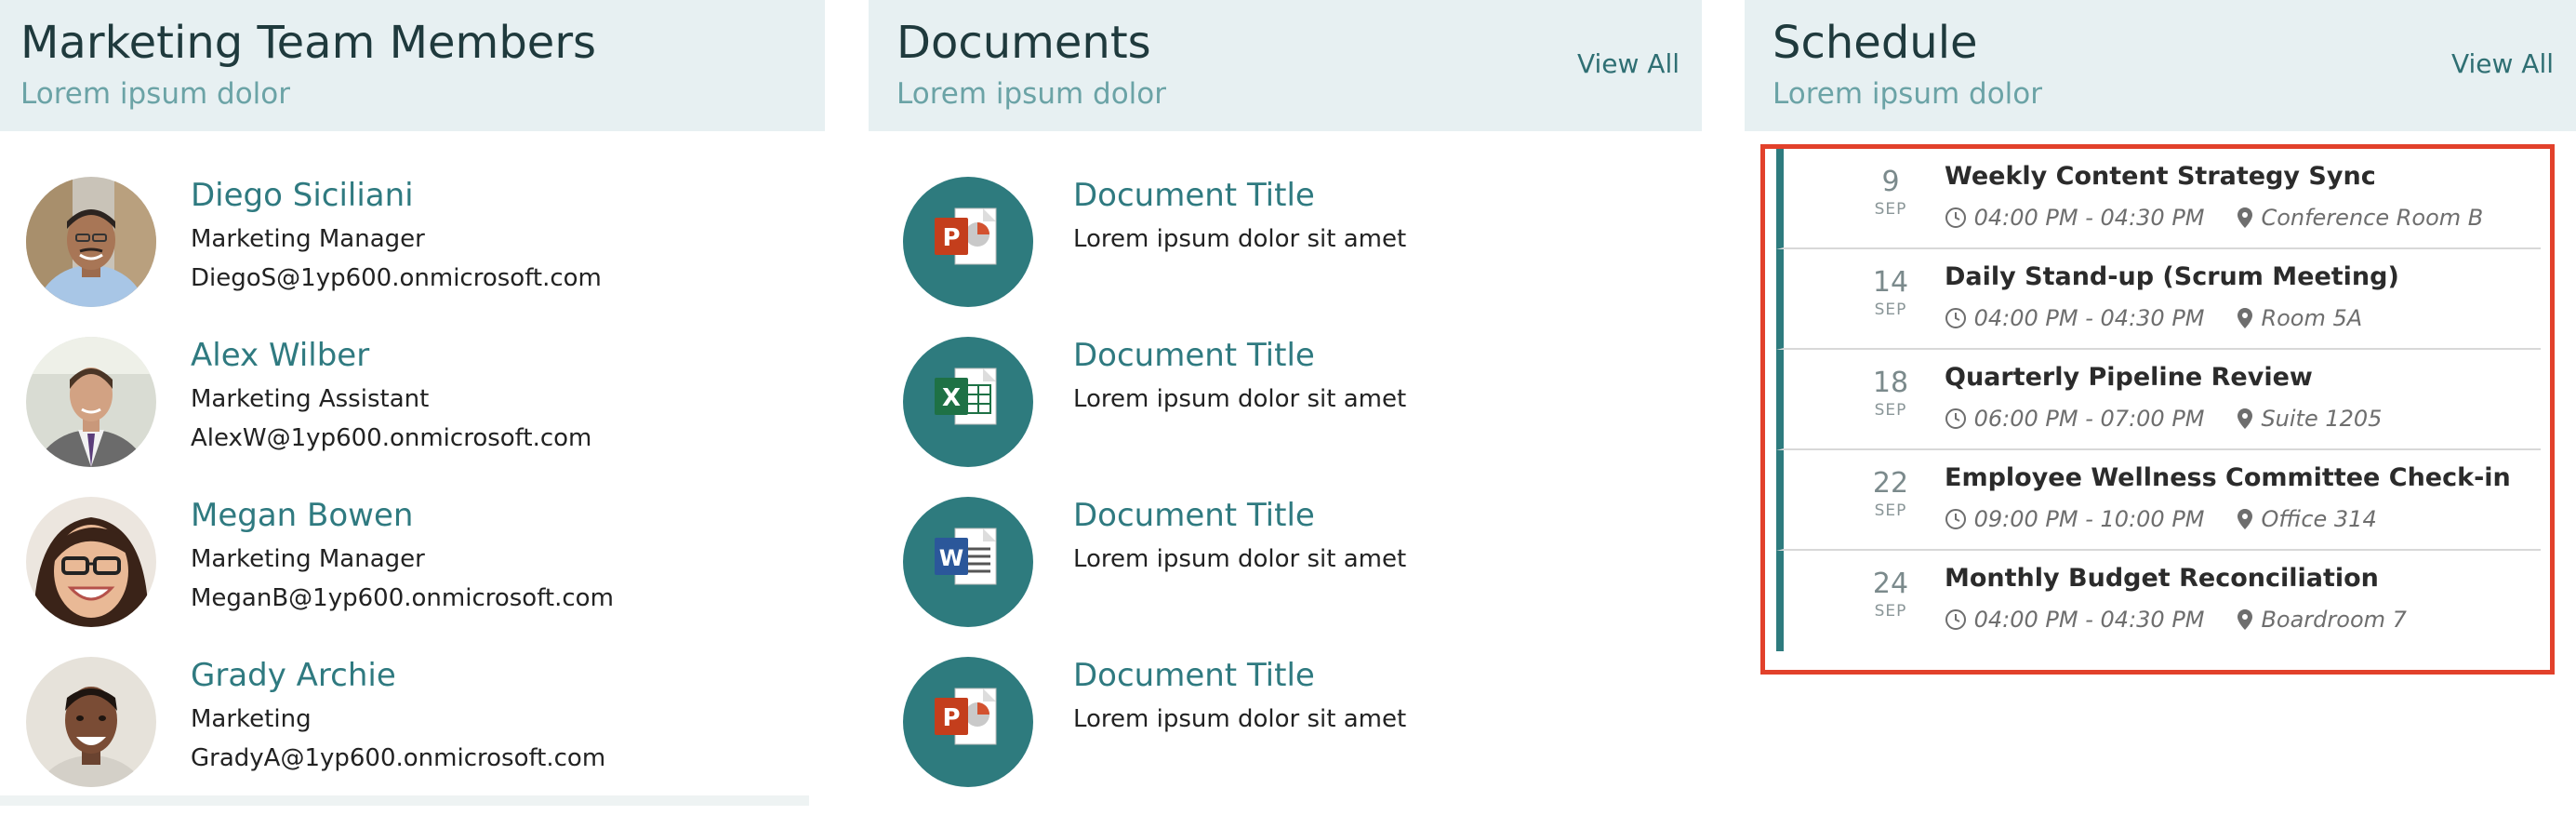 This screenshot has width=2576, height=815. I want to click on event-location: Suite 1205, so click(2322, 419).